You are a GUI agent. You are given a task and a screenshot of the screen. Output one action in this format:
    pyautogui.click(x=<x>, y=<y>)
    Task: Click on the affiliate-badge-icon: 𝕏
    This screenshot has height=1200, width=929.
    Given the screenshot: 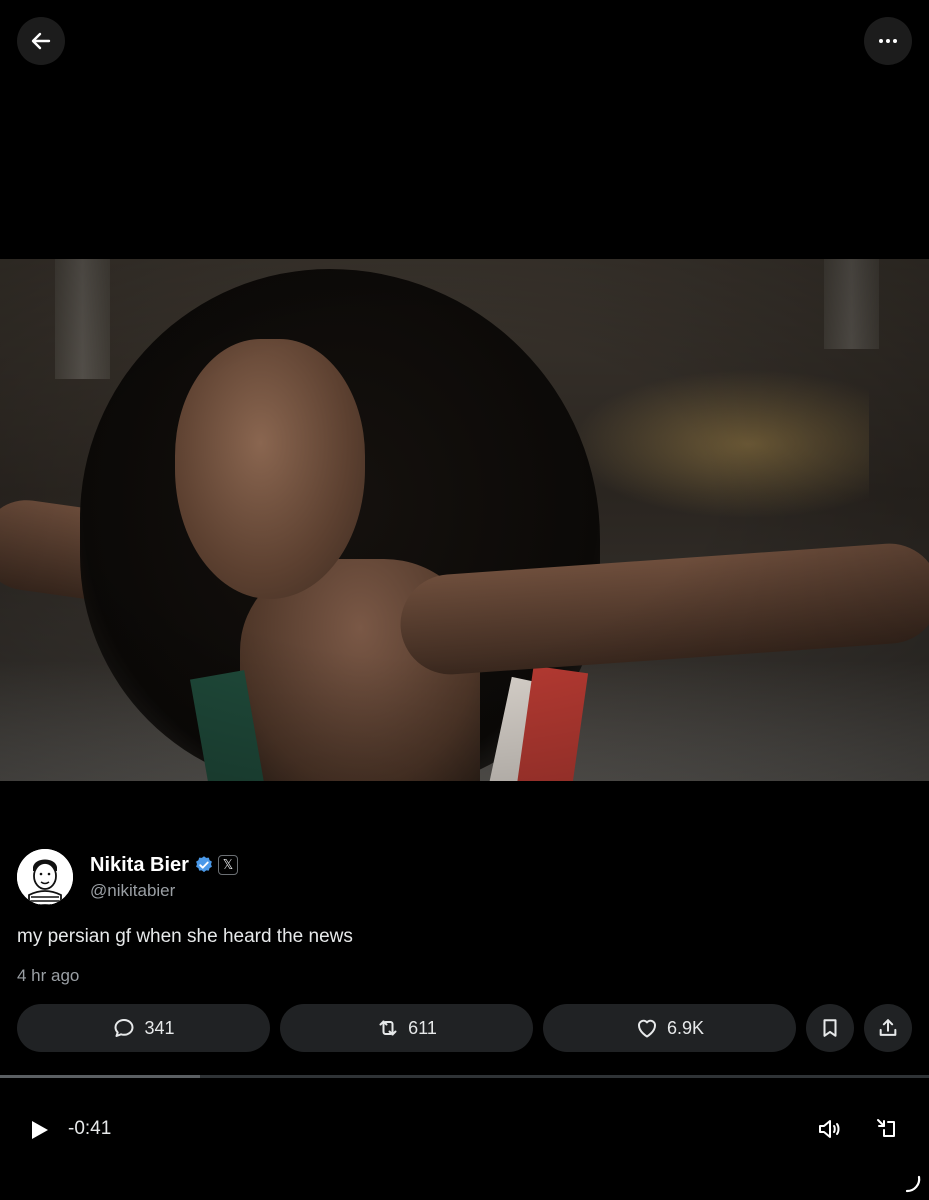 What is the action you would take?
    pyautogui.click(x=227, y=865)
    